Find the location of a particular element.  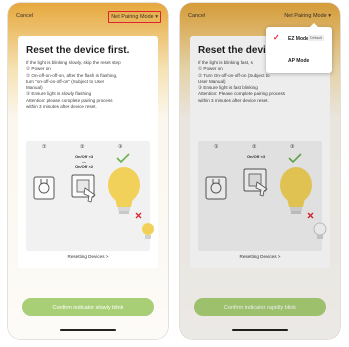

option-ap-mode: AP Mode is located at coordinates (299, 61).